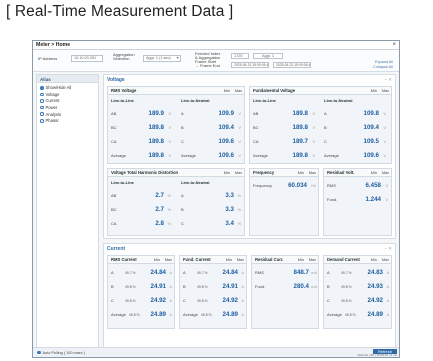 The height and width of the screenshot is (361, 433). I want to click on card-header: Fund. Current Min Max, so click(213, 260).